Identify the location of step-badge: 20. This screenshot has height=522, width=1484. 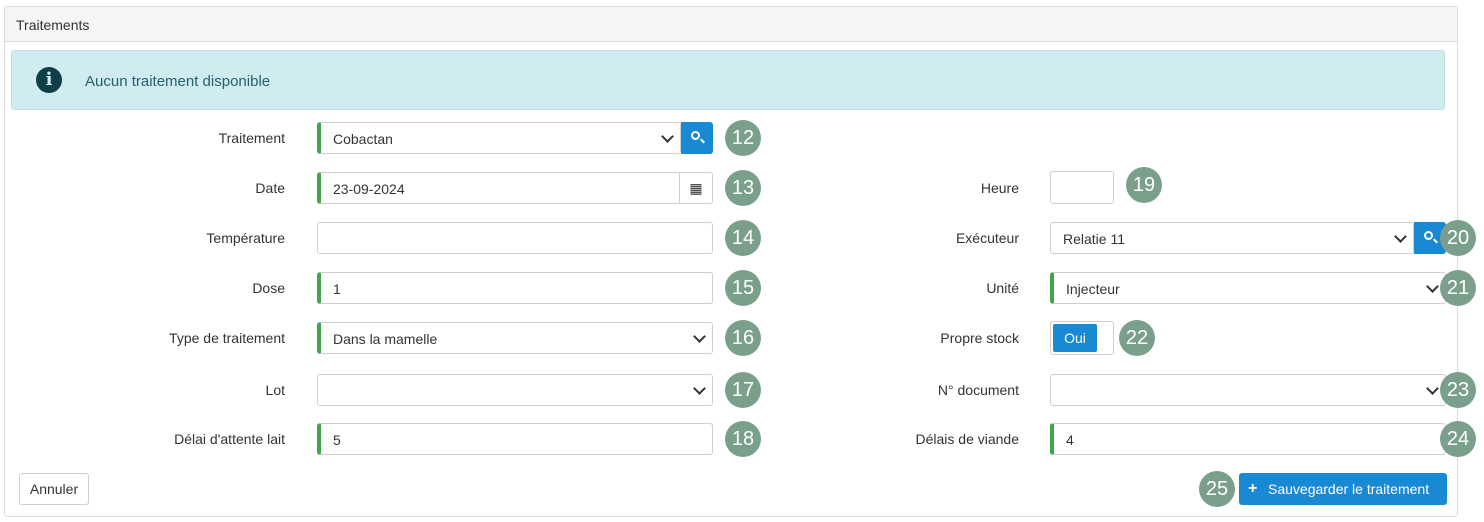
(1458, 238).